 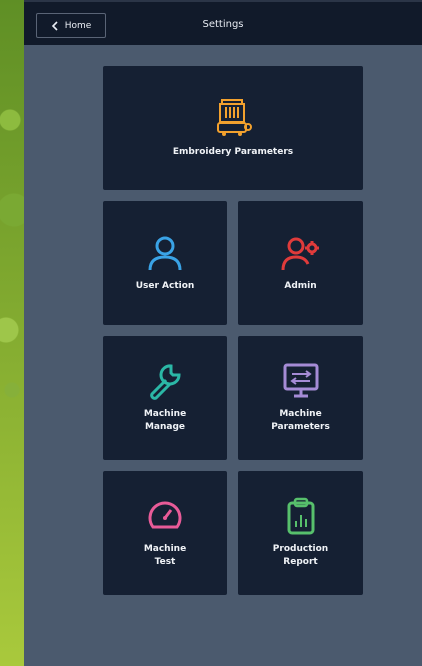 What do you see at coordinates (165, 285) in the screenshot?
I see `tile-label: User Action` at bounding box center [165, 285].